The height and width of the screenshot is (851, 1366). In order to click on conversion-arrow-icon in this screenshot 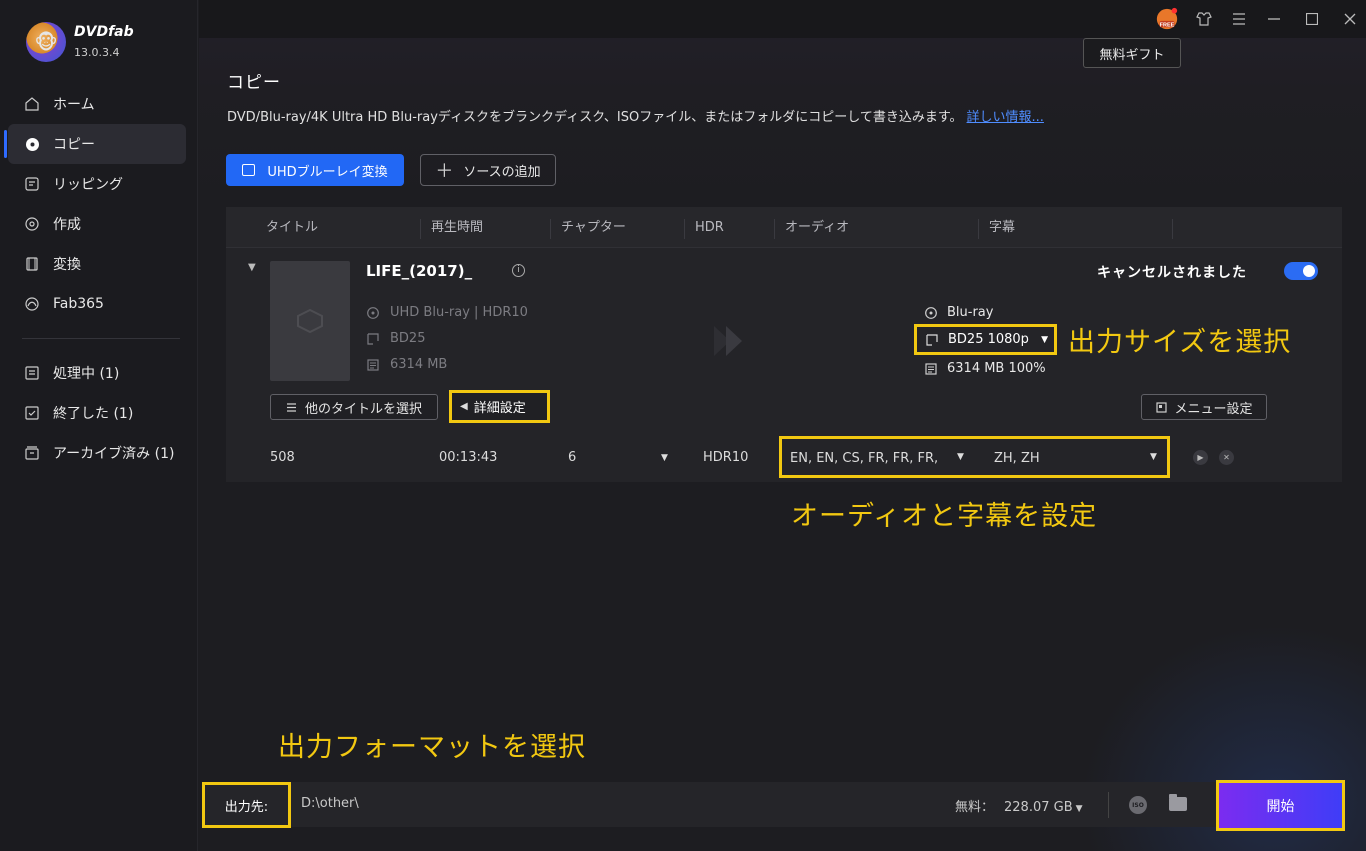, I will do `click(728, 341)`.